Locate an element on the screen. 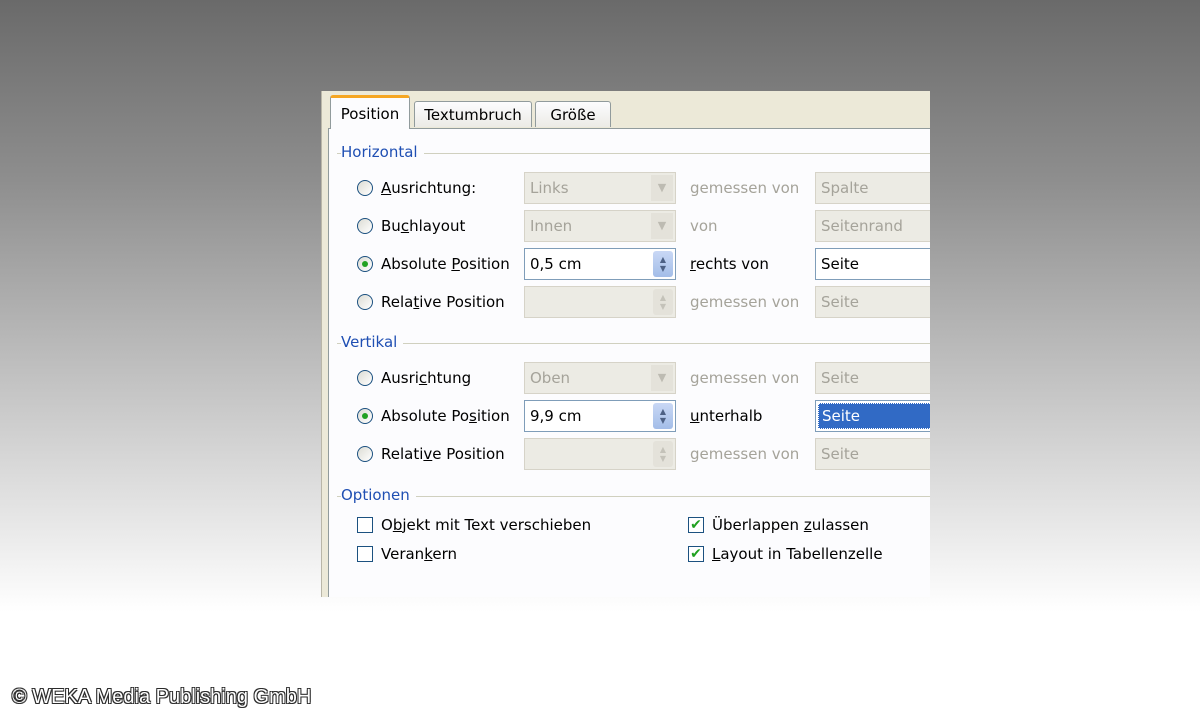  label-v-unterhalb: unterhalb is located at coordinates (726, 416).